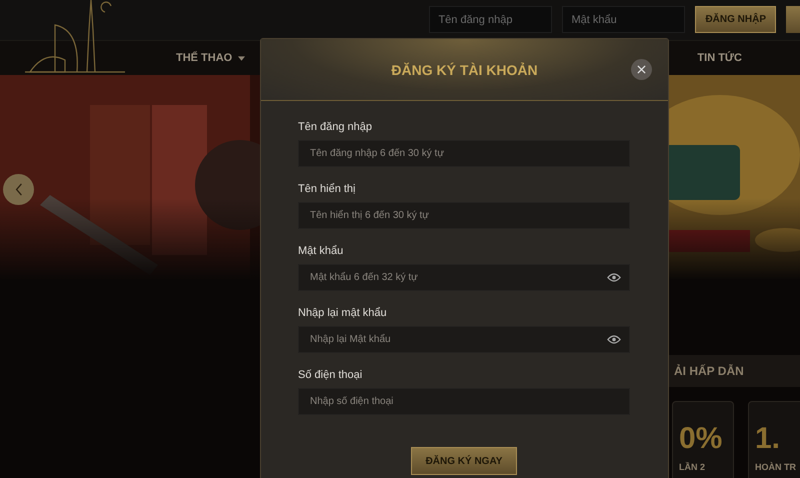  What do you see at coordinates (464, 277) in the screenshot?
I see `input-field: Mật khẩu 6 đến 32 ký tự` at bounding box center [464, 277].